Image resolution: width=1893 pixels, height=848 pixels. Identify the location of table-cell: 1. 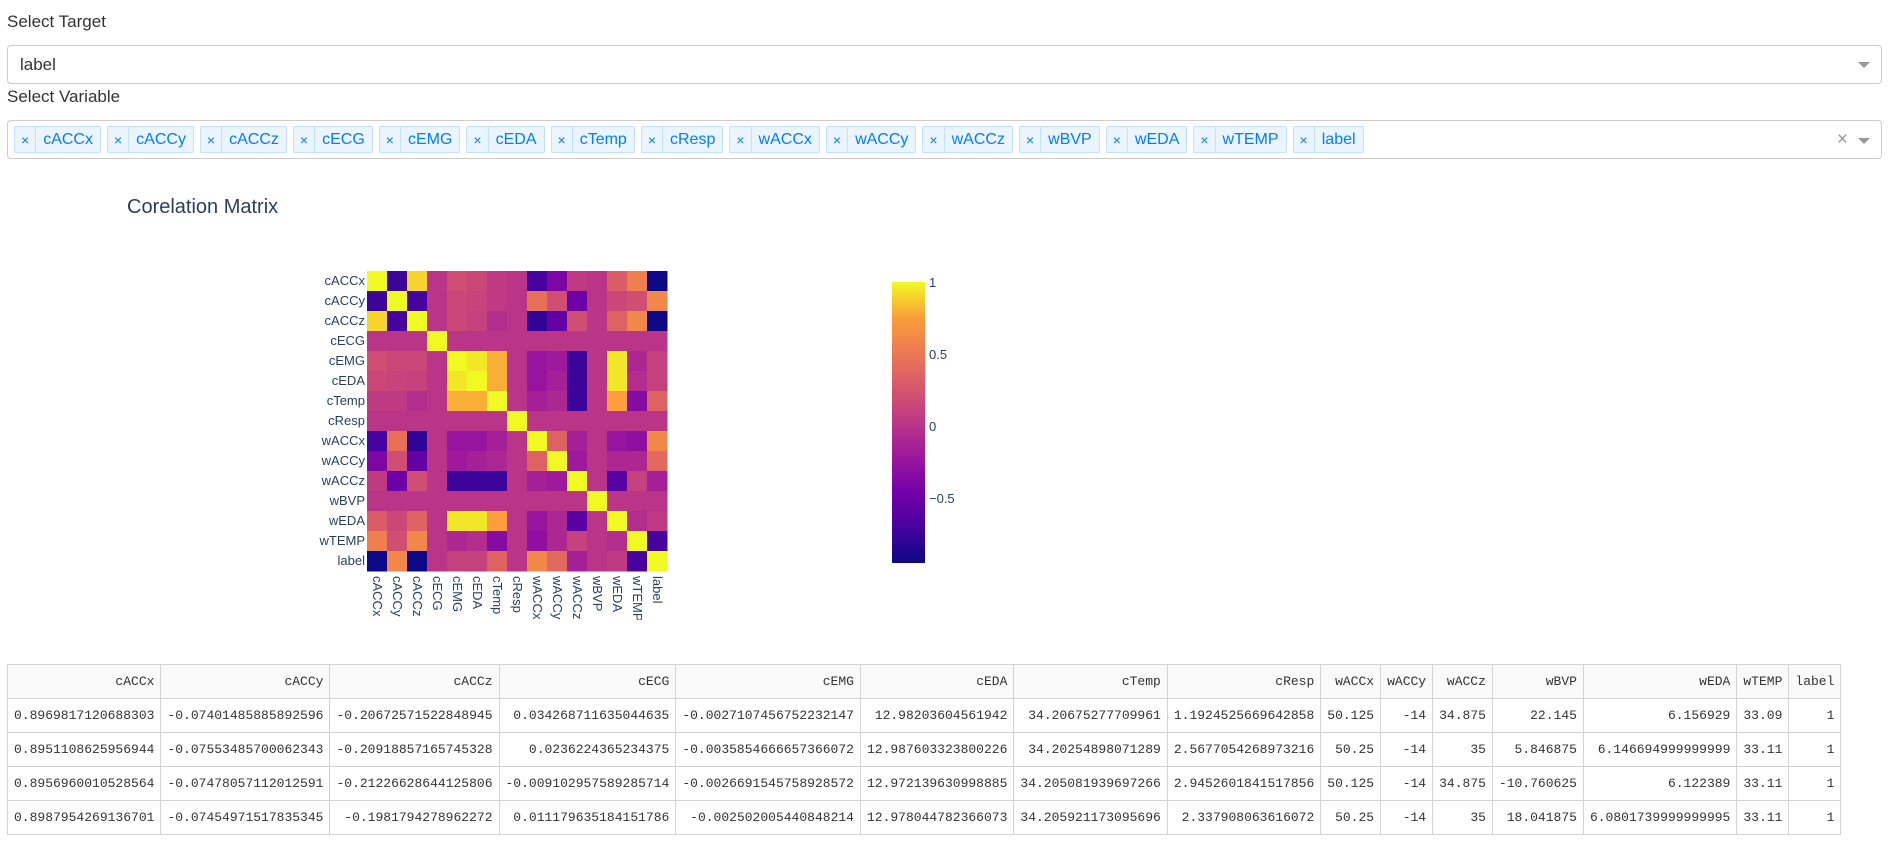
(1815, 749).